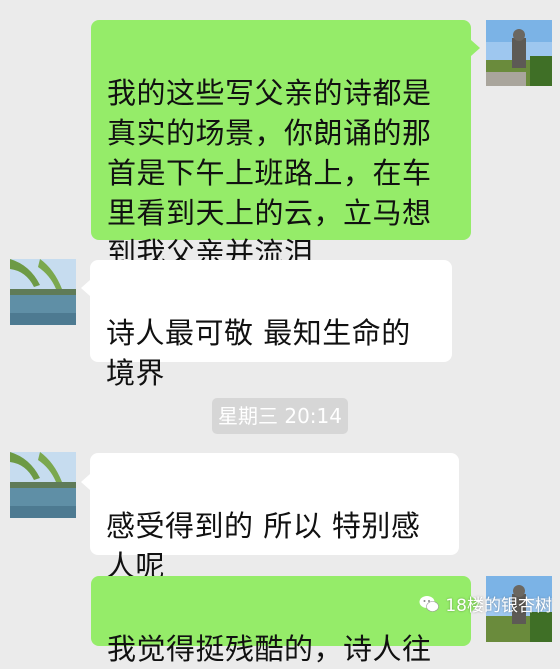  I want to click on watermark: 18楼的银杏树, so click(485, 603).